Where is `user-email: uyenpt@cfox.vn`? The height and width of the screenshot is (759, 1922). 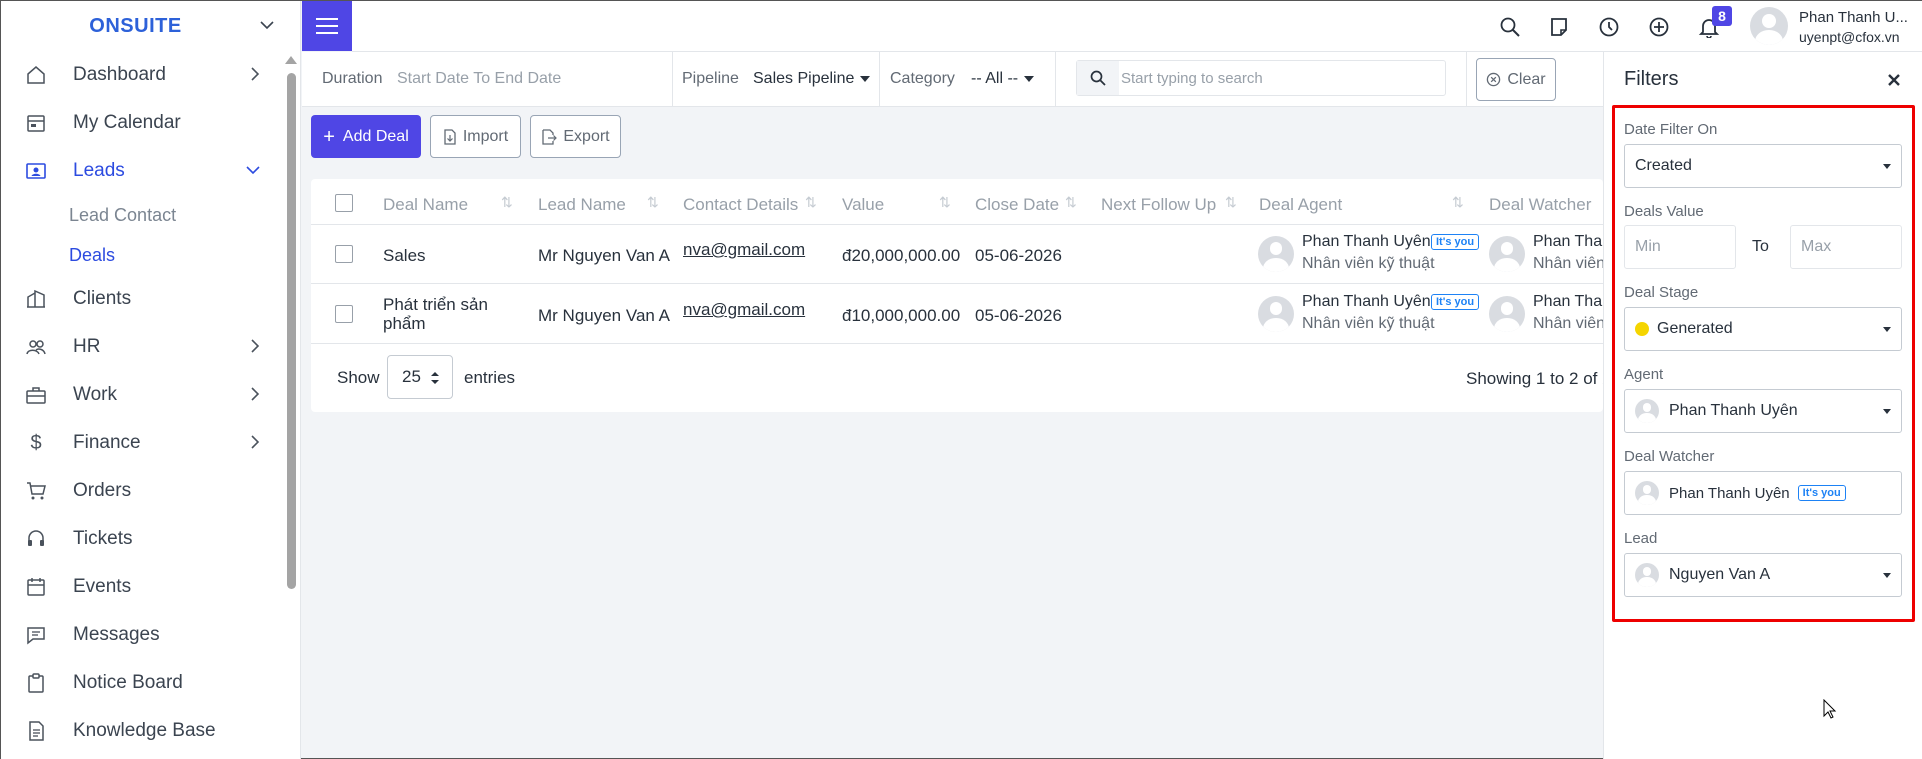
user-email: uyenpt@cfox.vn is located at coordinates (1849, 37).